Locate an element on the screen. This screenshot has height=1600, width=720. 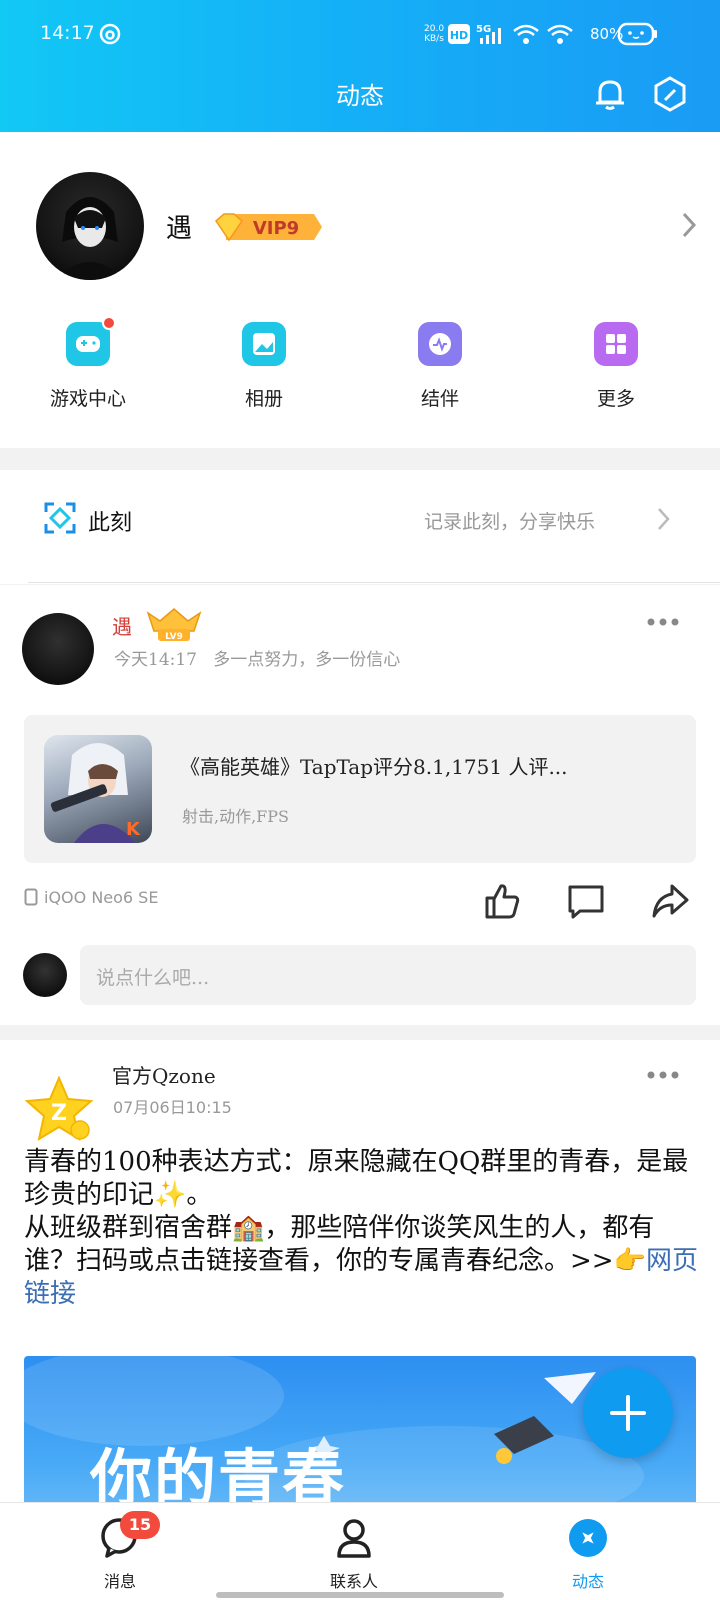
notification-dot is located at coordinates (109, 323).